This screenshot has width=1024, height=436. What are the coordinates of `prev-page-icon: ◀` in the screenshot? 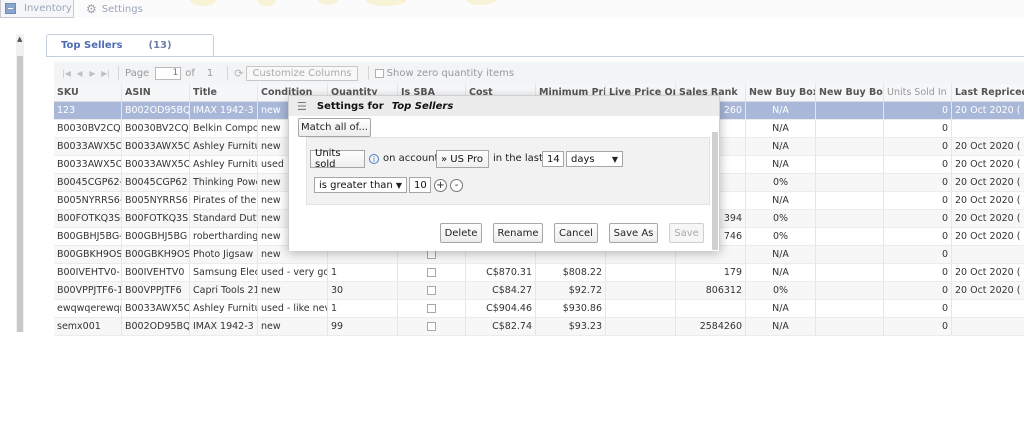 It's located at (79, 73).